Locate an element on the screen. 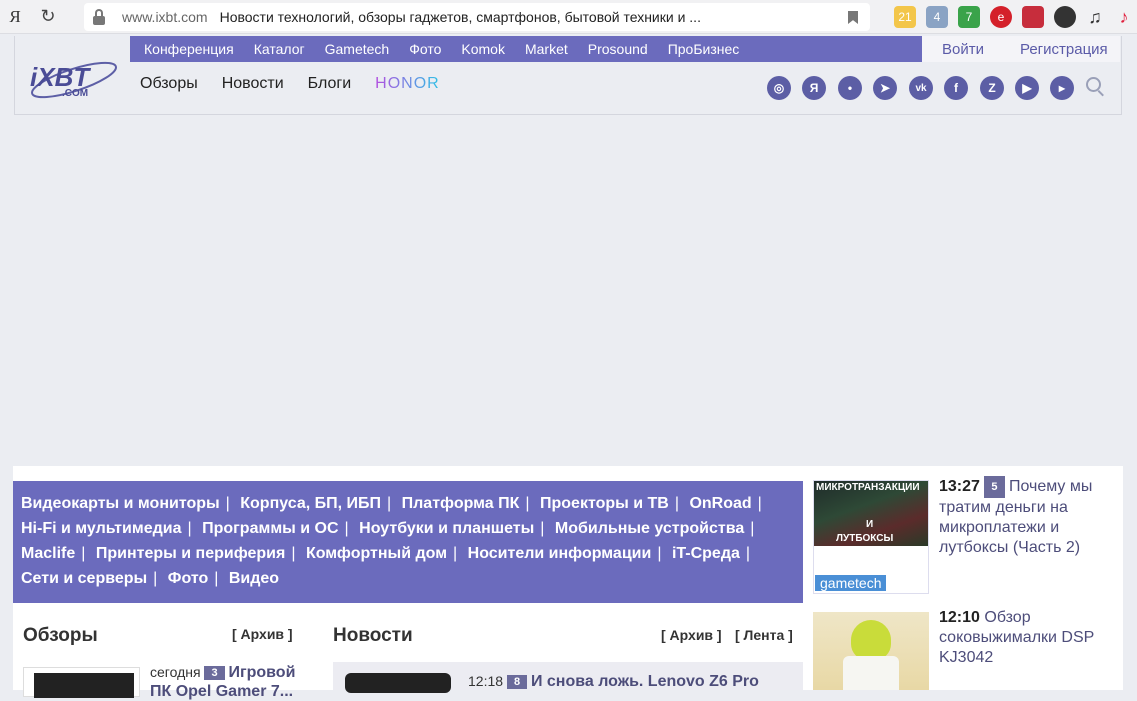  zen-icon: Z is located at coordinates (992, 88).